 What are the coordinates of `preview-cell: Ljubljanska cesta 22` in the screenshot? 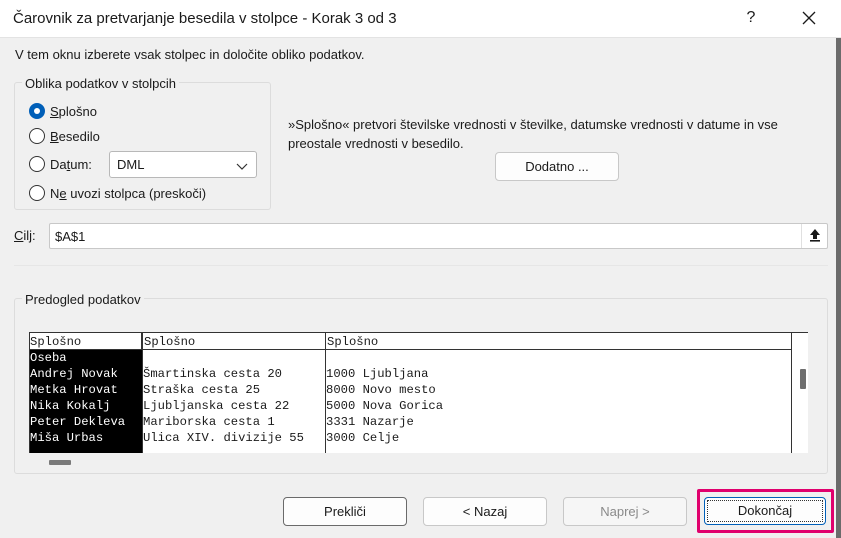 It's located at (216, 406).